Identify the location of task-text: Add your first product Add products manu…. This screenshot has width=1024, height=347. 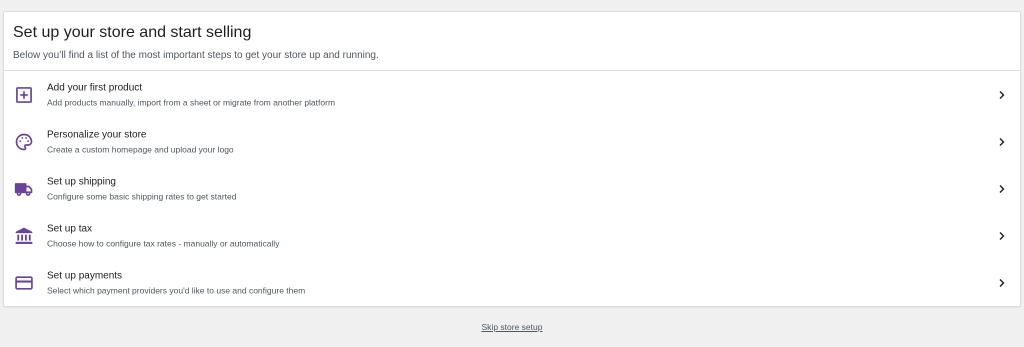
(191, 94).